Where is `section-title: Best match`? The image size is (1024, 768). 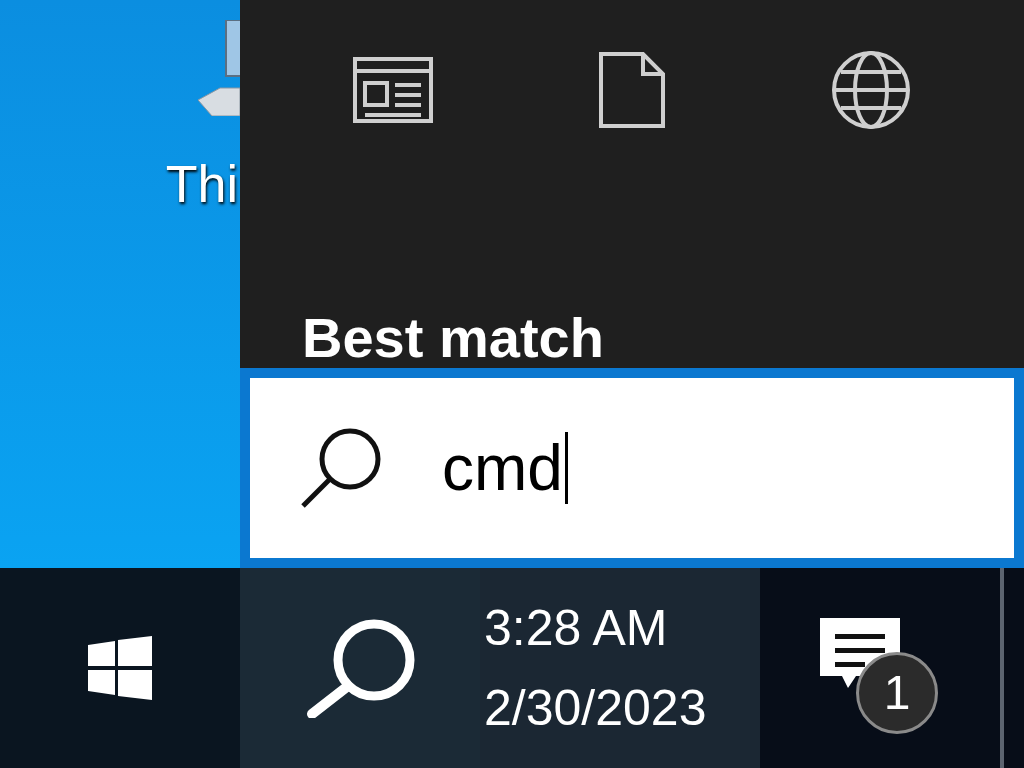
section-title: Best match is located at coordinates (453, 339).